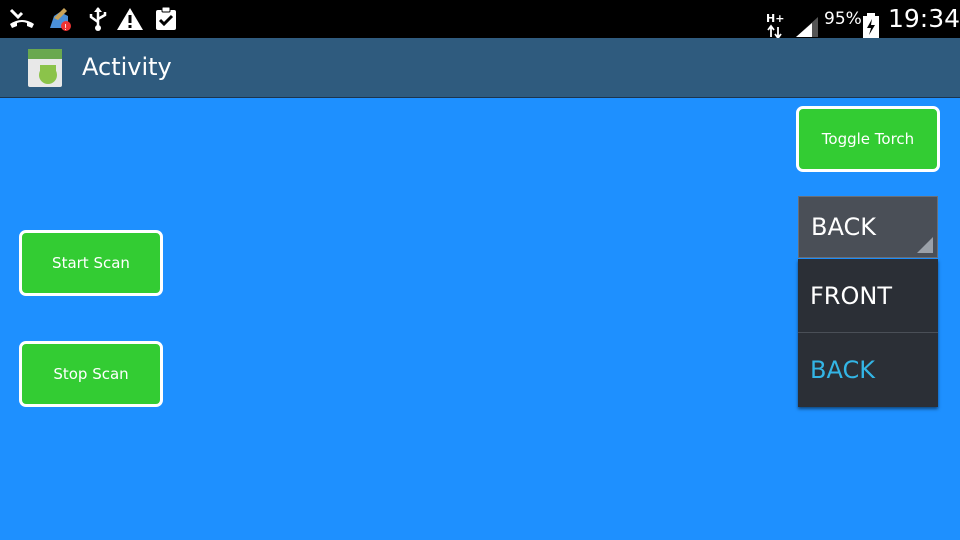 This screenshot has height=540, width=960. Describe the element at coordinates (843, 227) in the screenshot. I see `spinner-selected-value: BACK` at that location.